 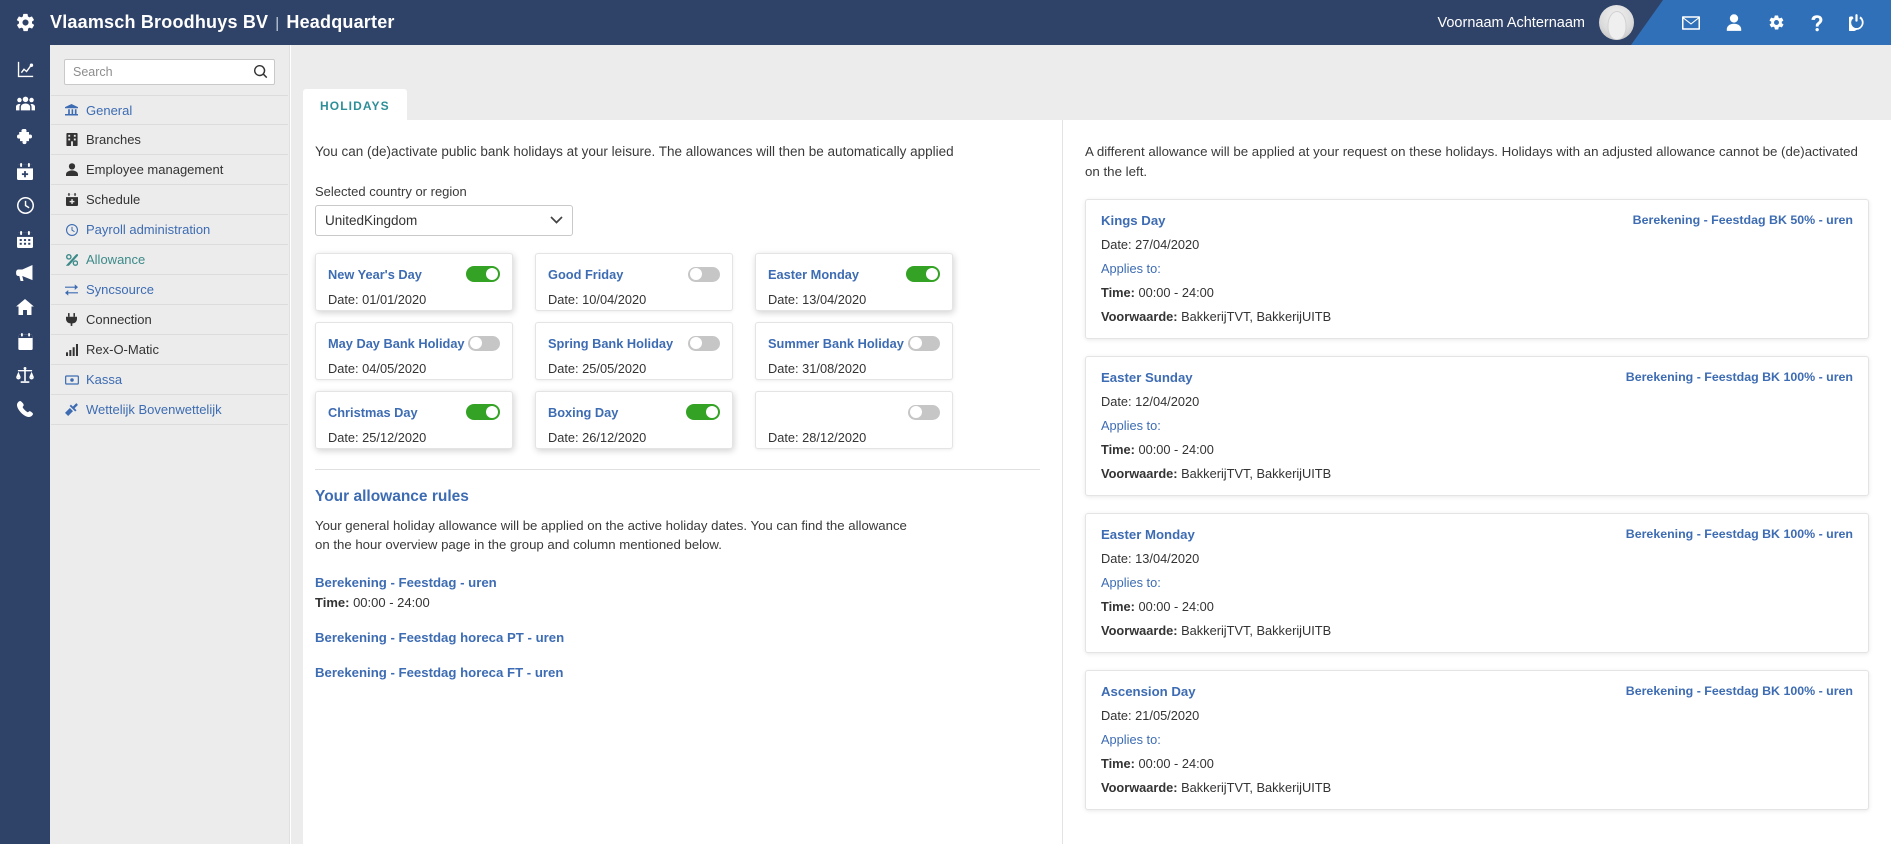 I want to click on holiday-name: Easter Monday, so click(x=814, y=274).